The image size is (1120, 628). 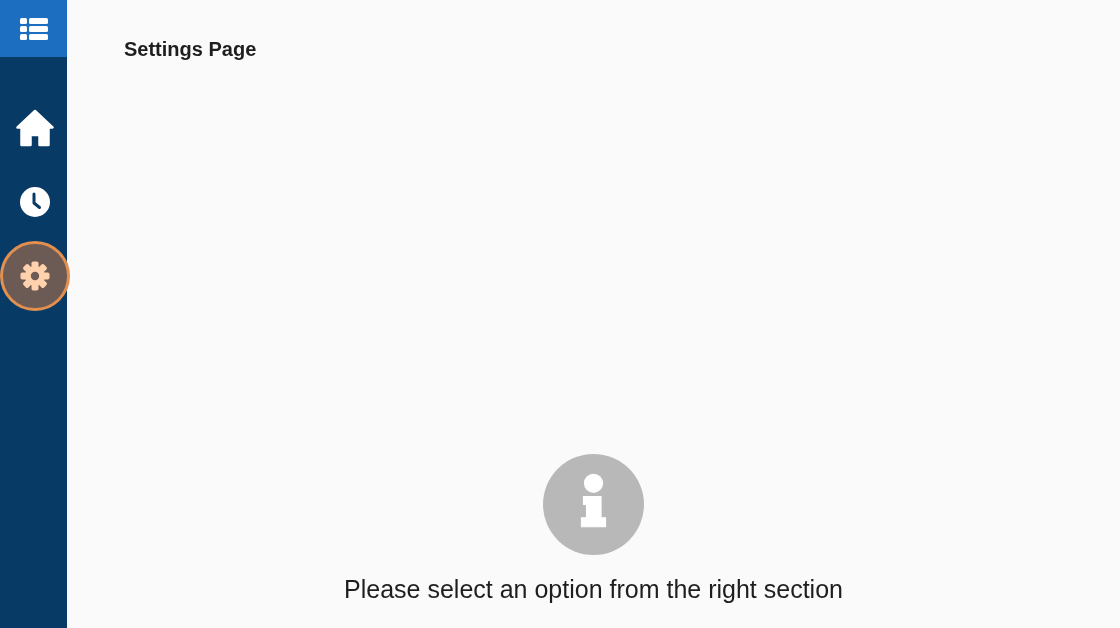 I want to click on list-icon, so click(x=33, y=28).